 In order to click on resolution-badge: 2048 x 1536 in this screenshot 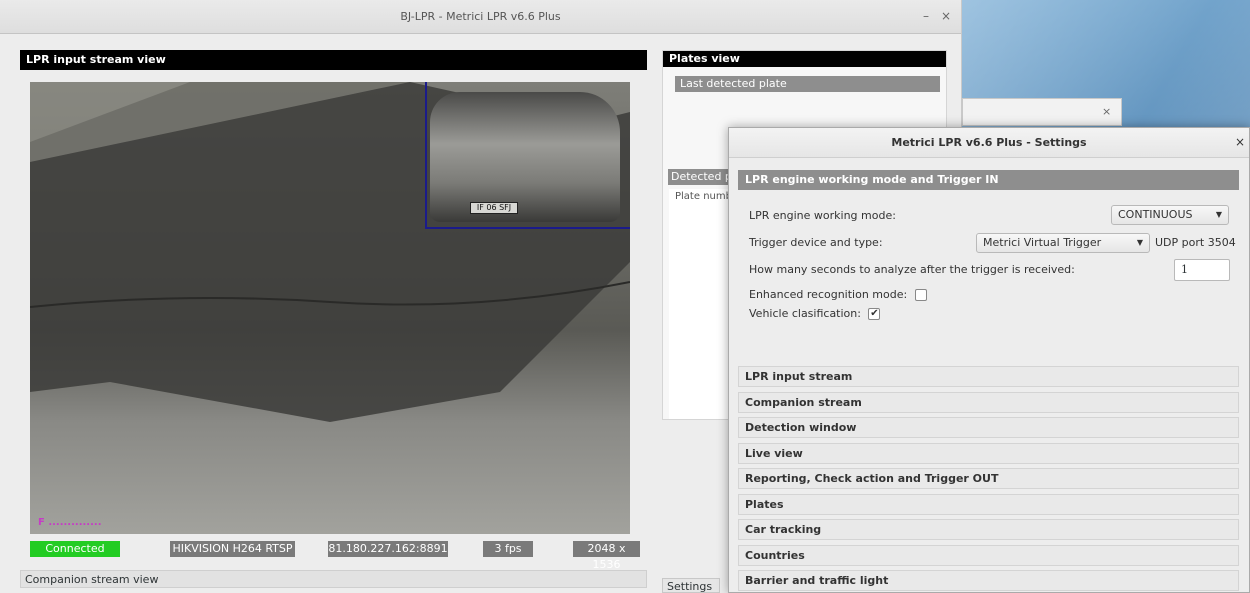, I will do `click(606, 556)`.